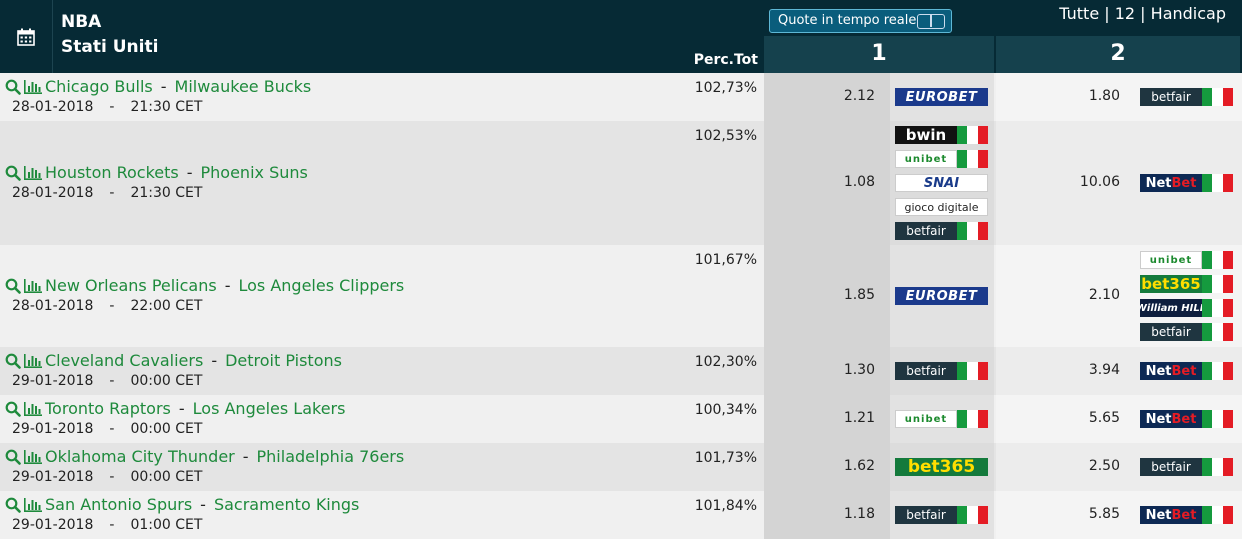 This screenshot has height=539, width=1242. I want to click on home-team-link: Cleveland Cavaliers, so click(124, 360).